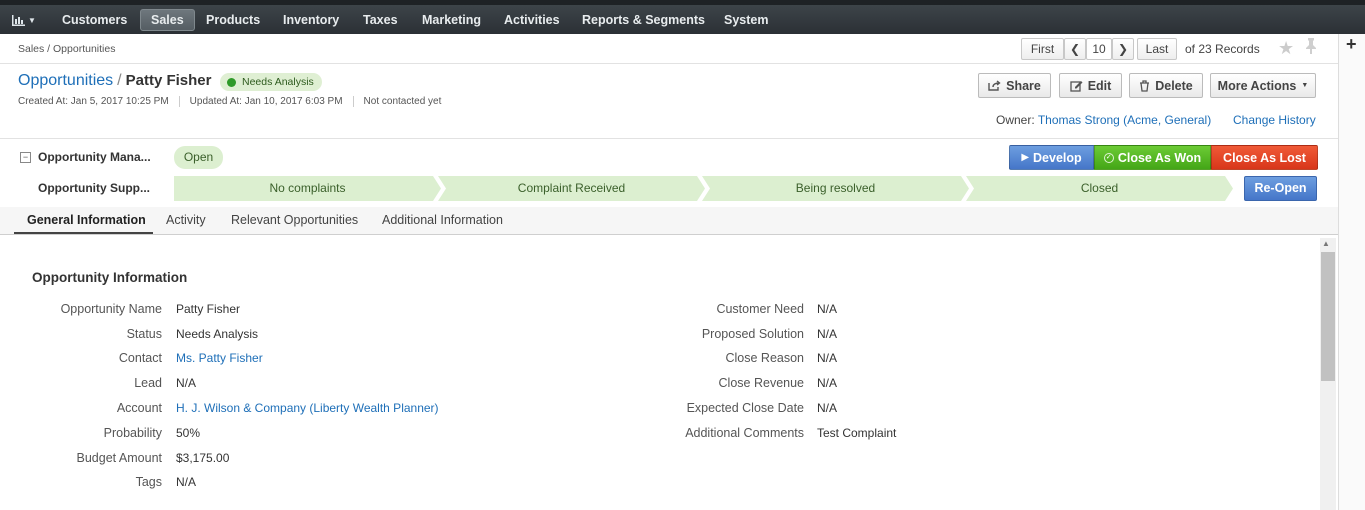  Describe the element at coordinates (402, 101) in the screenshot. I see `contacted-status: Not contacted yet` at that location.